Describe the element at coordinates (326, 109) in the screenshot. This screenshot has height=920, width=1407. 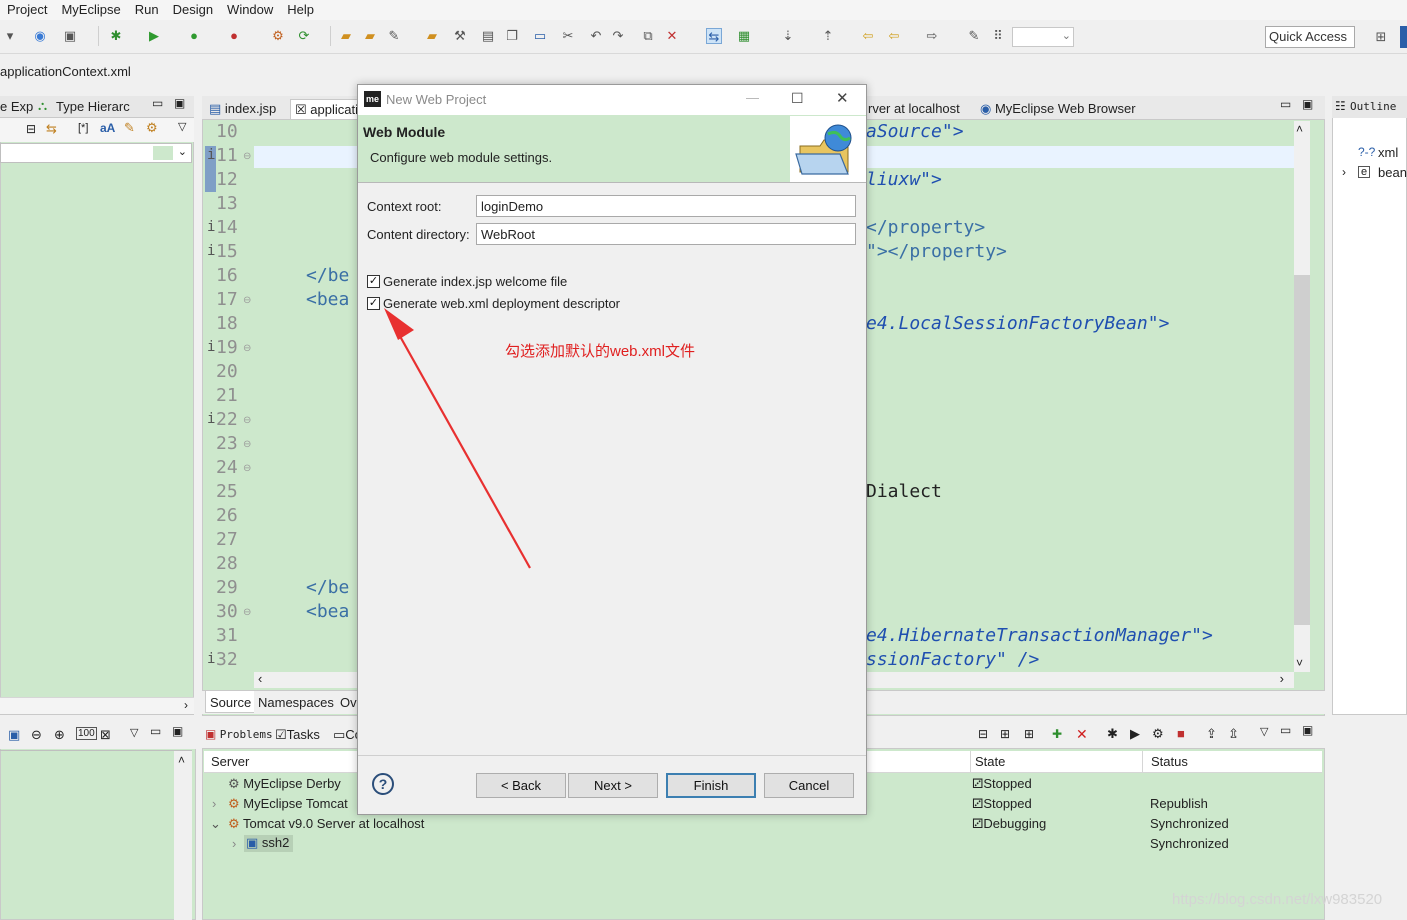
I see `tab-application-context: ☒ applicati` at that location.